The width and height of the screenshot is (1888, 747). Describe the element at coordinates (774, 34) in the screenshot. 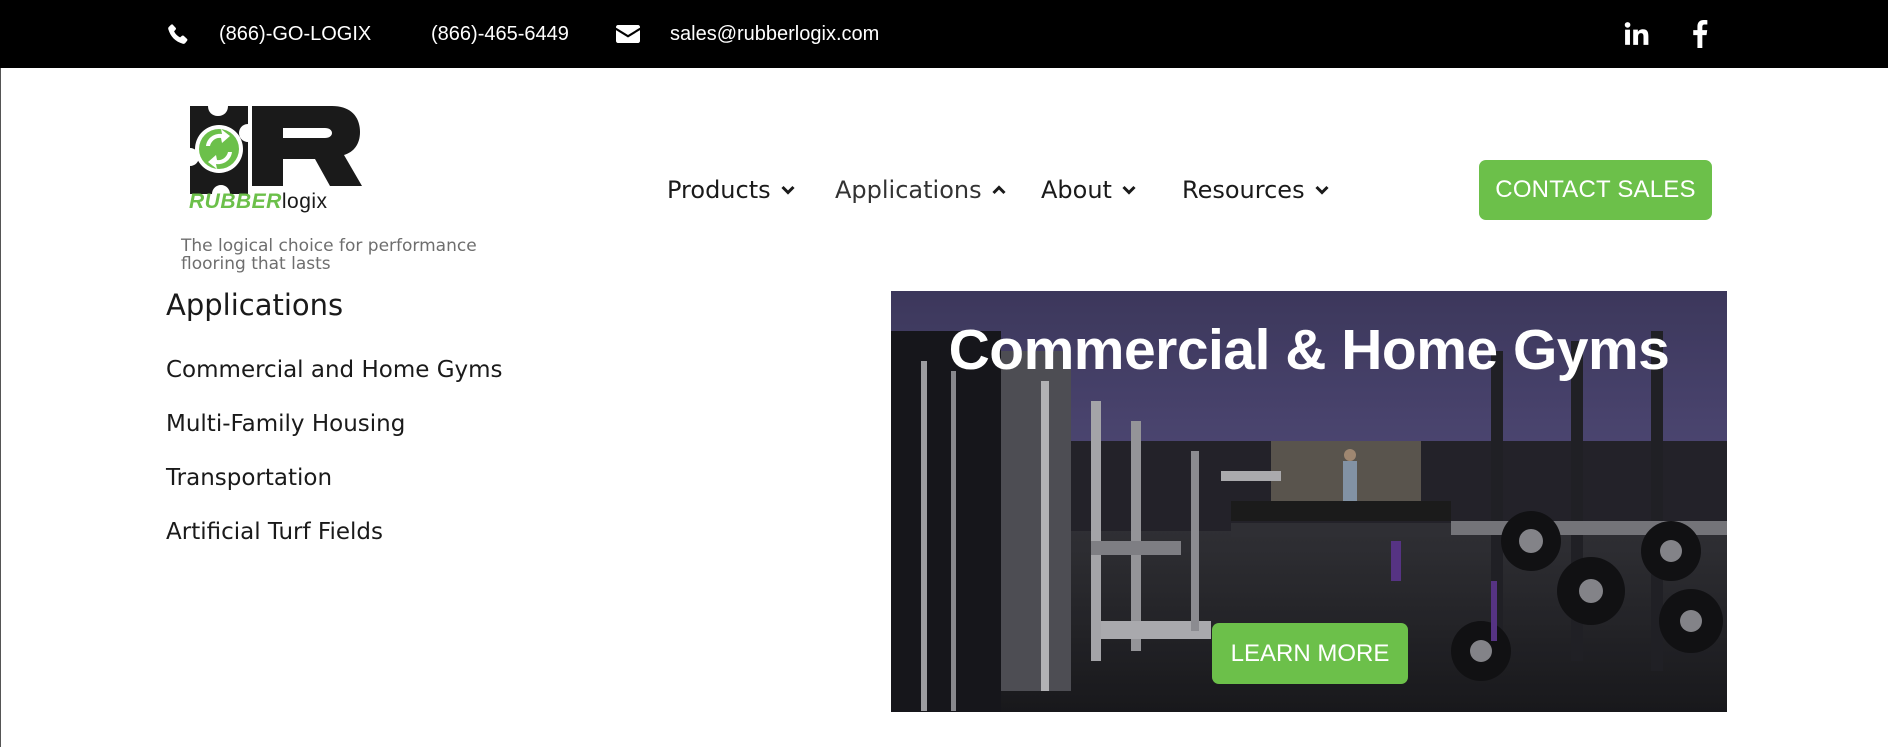

I see `email-link: sales@rubberlogix.com` at that location.